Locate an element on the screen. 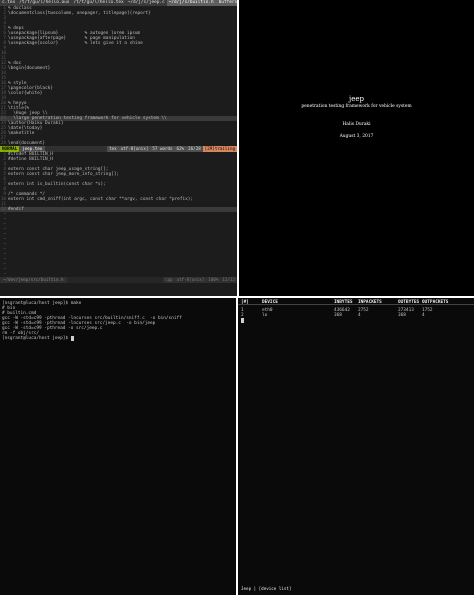  pdf-author: Halis Duraki is located at coordinates (356, 124).